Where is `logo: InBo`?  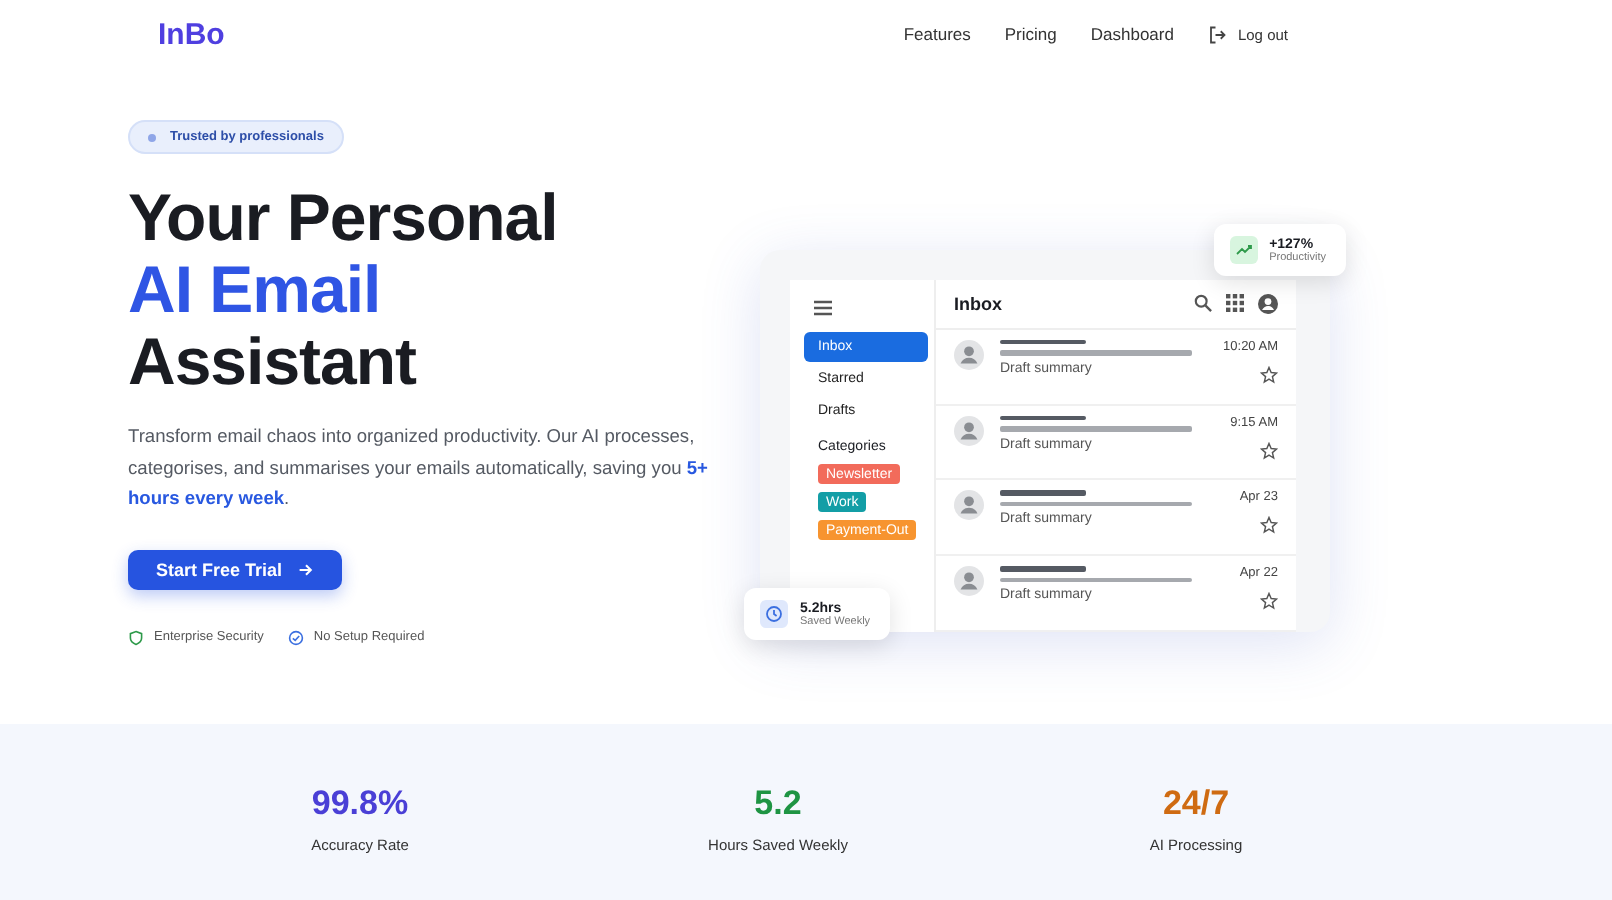
logo: InBo is located at coordinates (191, 34).